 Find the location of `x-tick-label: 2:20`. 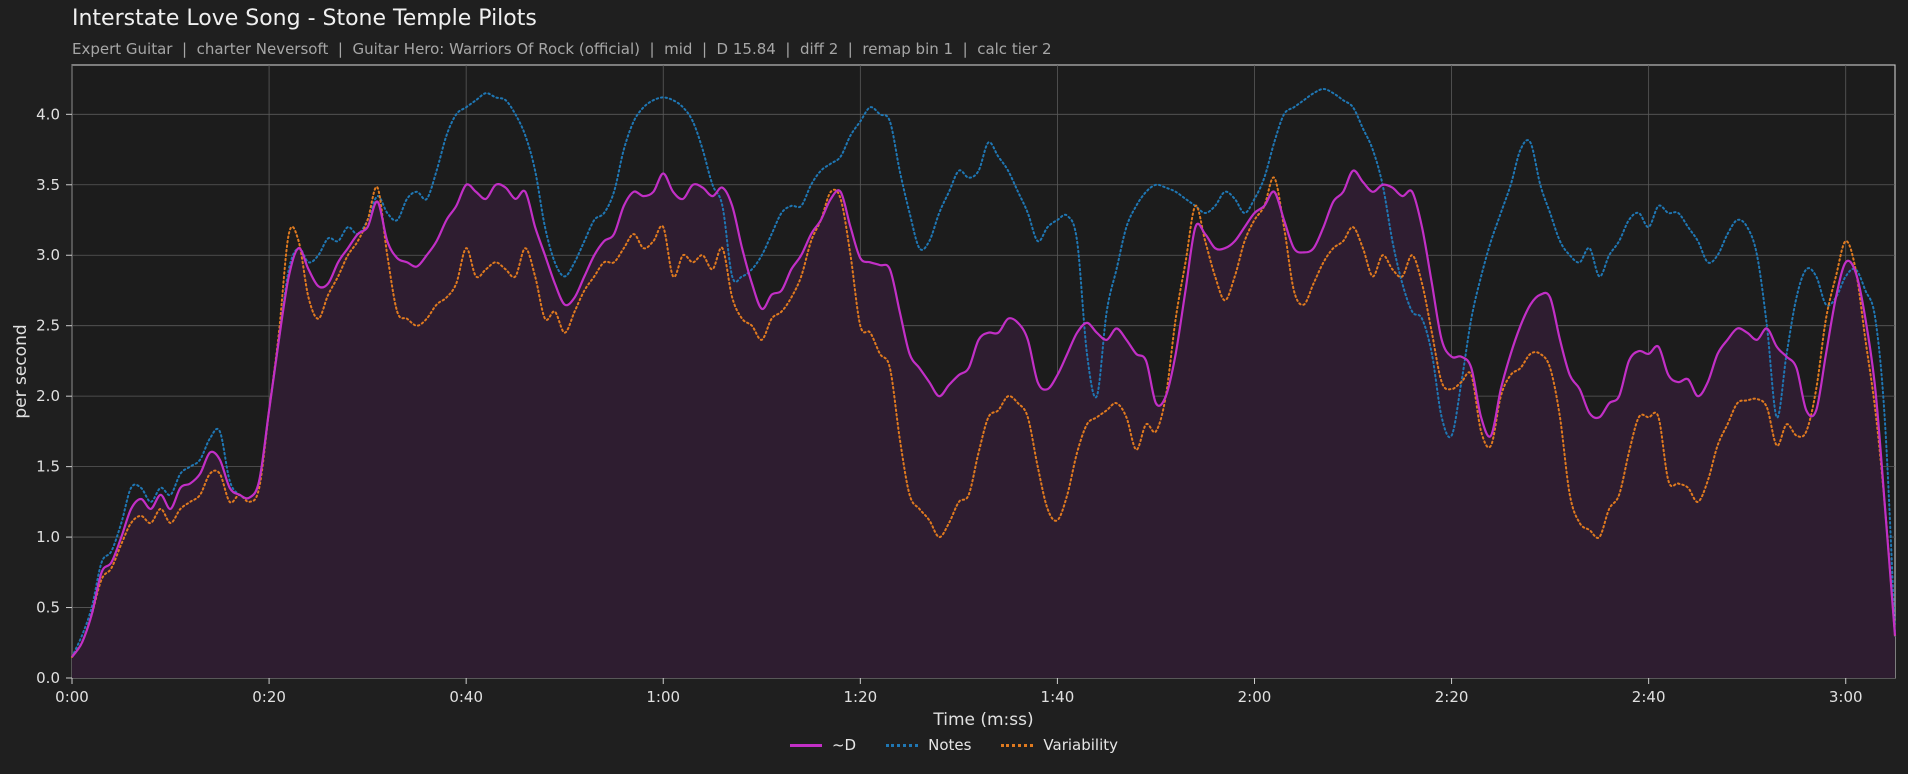

x-tick-label: 2:20 is located at coordinates (1452, 697).